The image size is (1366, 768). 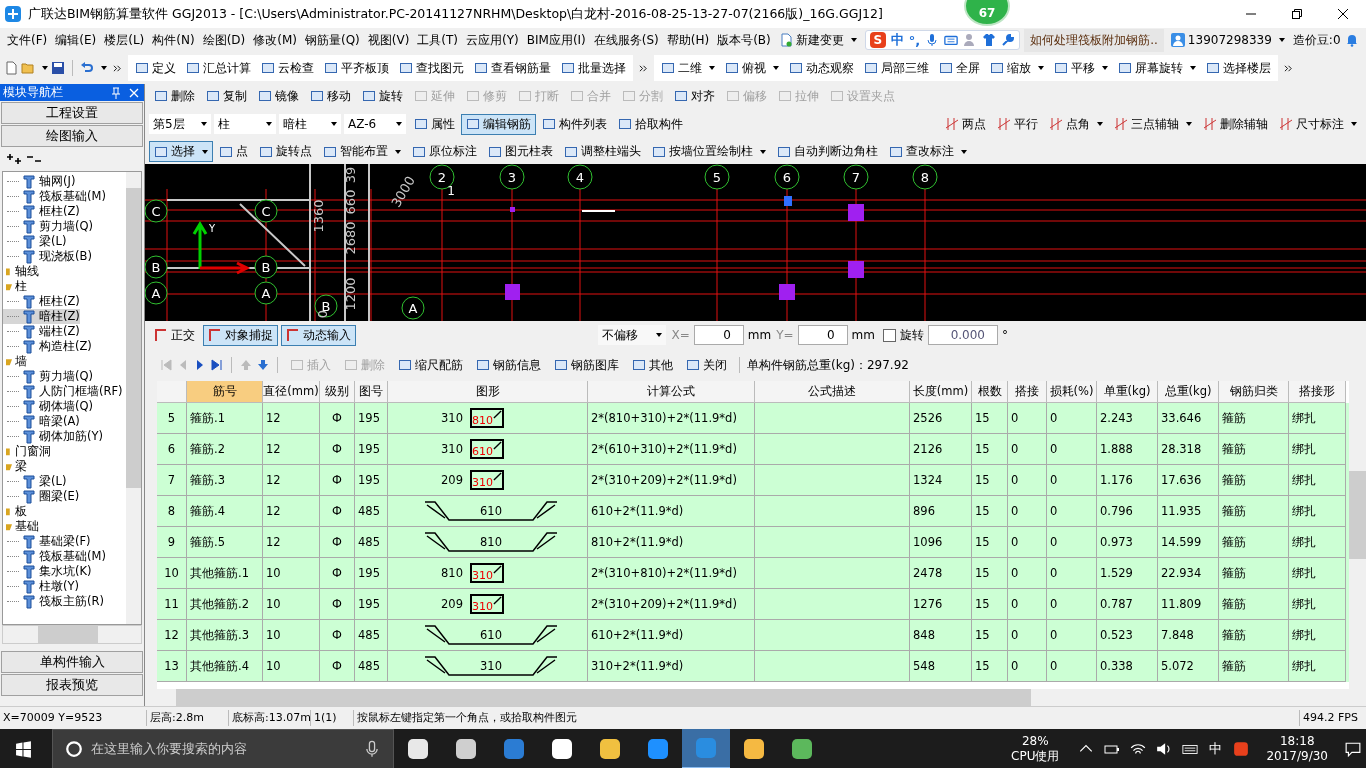 I want to click on toolbar-button: 关闭, so click(x=706, y=365).